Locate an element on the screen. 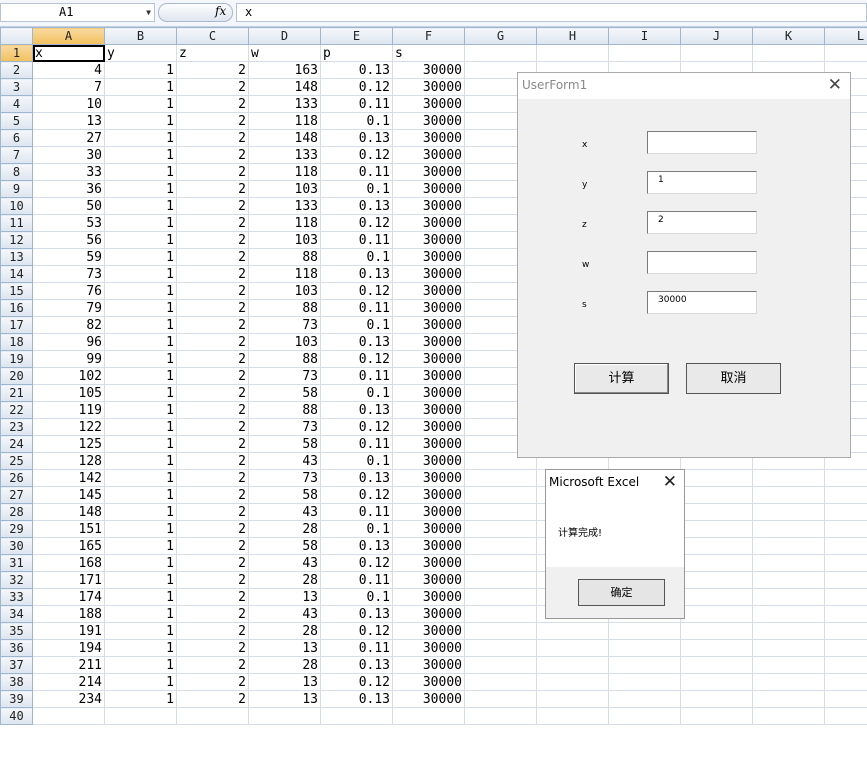 Image resolution: width=867 pixels, height=757 pixels. cell: 151 is located at coordinates (68, 529).